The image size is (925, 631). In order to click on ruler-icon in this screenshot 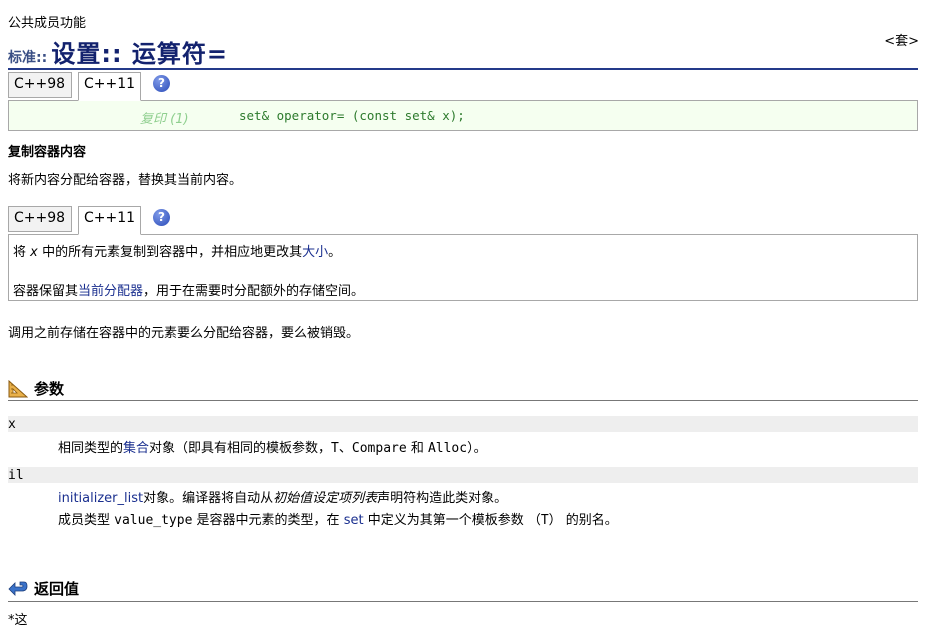, I will do `click(18, 388)`.